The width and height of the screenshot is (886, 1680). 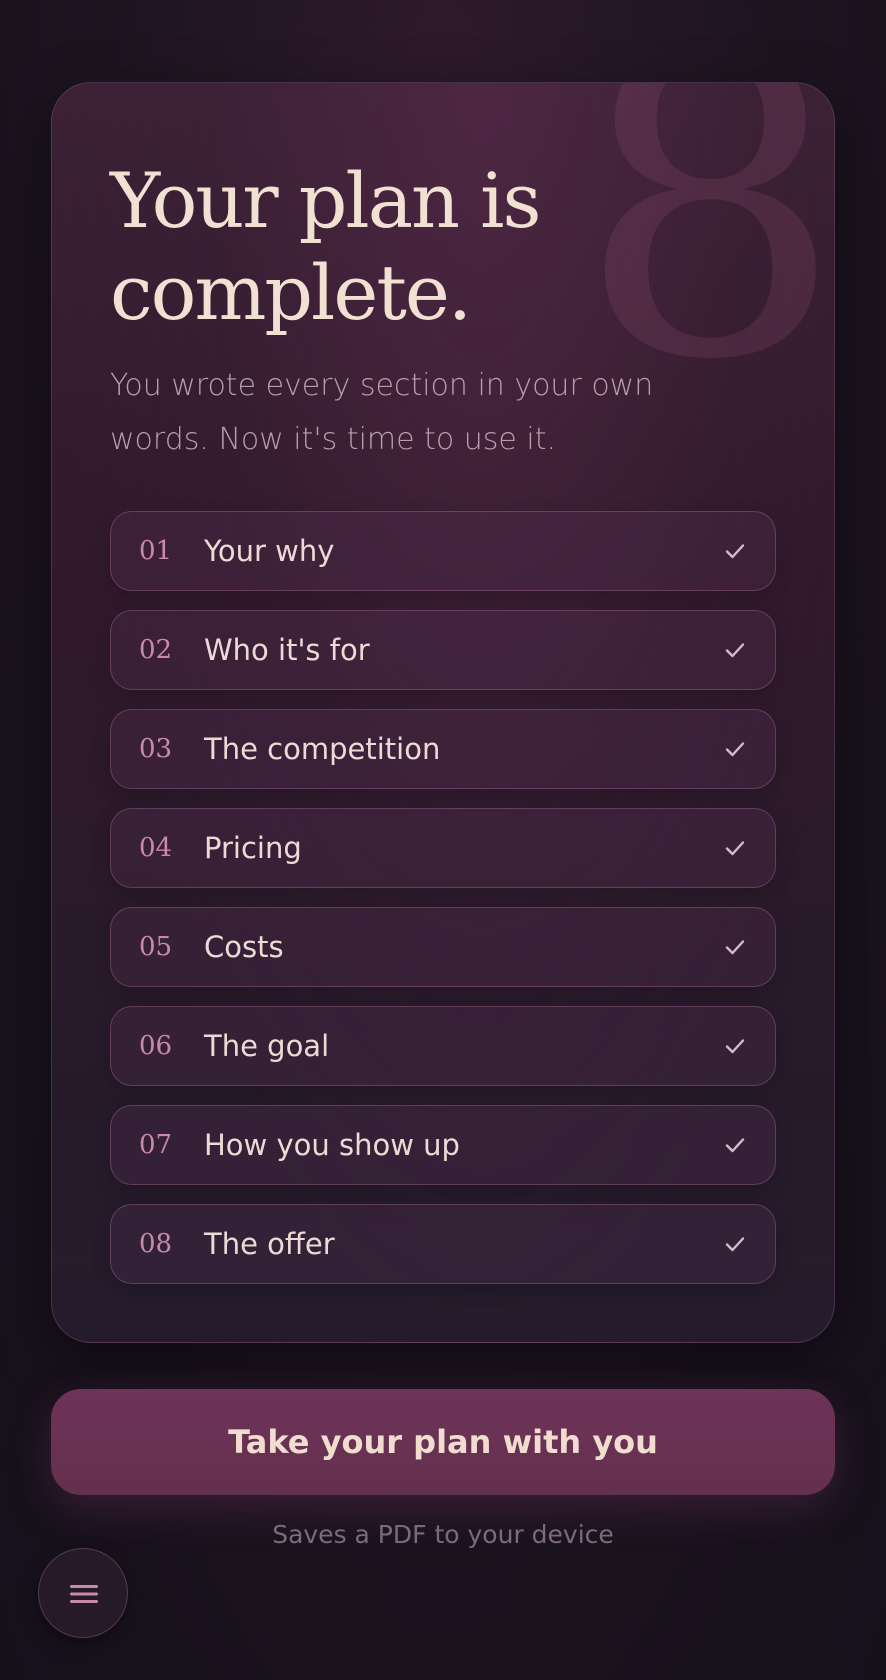 I want to click on hamburger-menu-icon, so click(x=84, y=1594).